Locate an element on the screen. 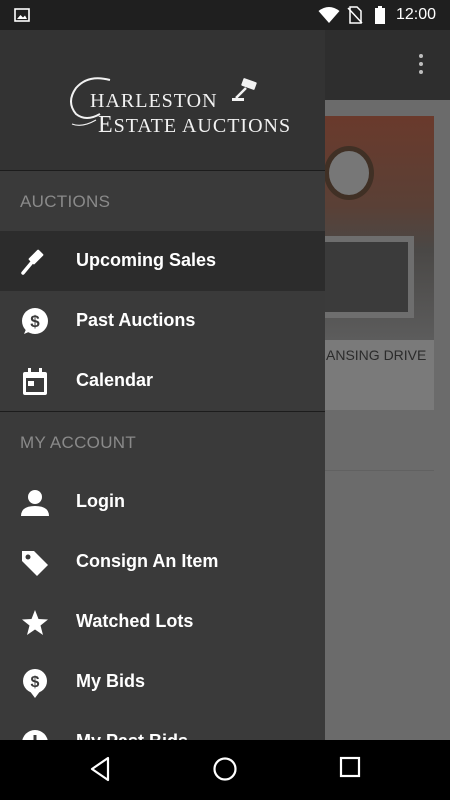  image-notification-icon is located at coordinates (22, 15).